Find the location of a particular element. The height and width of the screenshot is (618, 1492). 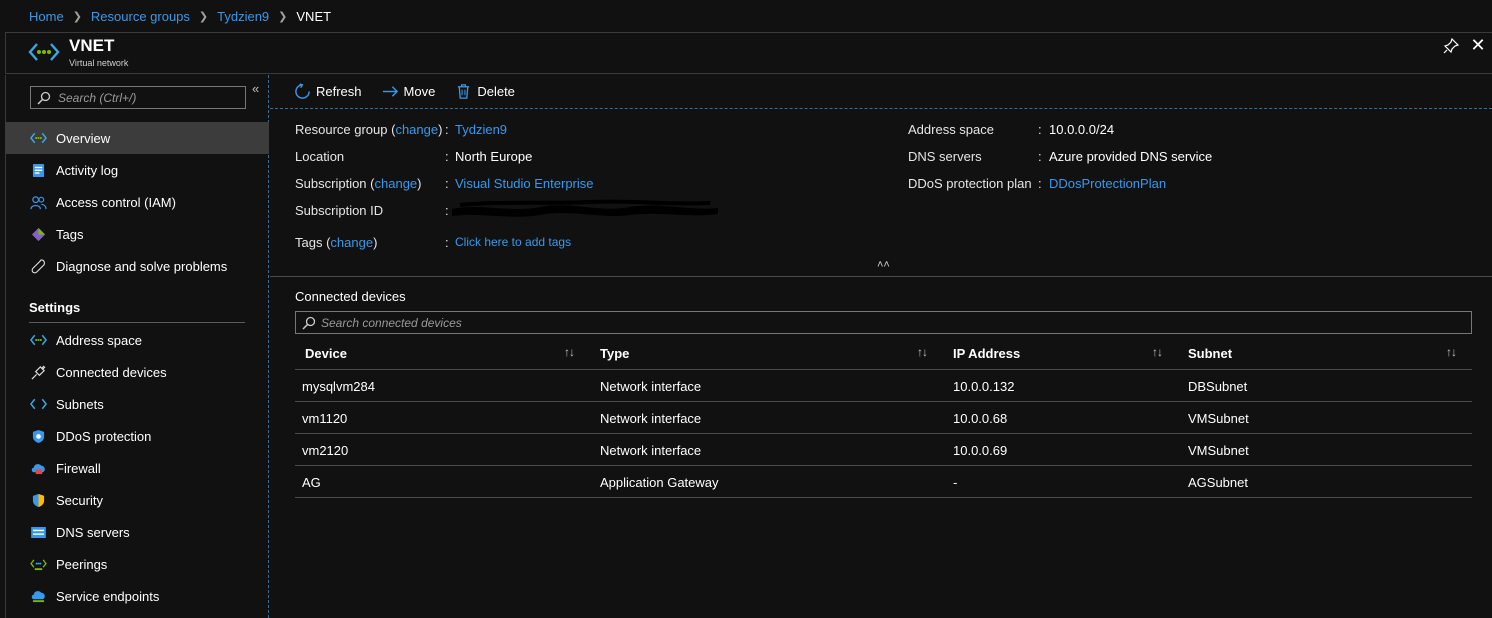

firewall-icon is located at coordinates (38, 468).